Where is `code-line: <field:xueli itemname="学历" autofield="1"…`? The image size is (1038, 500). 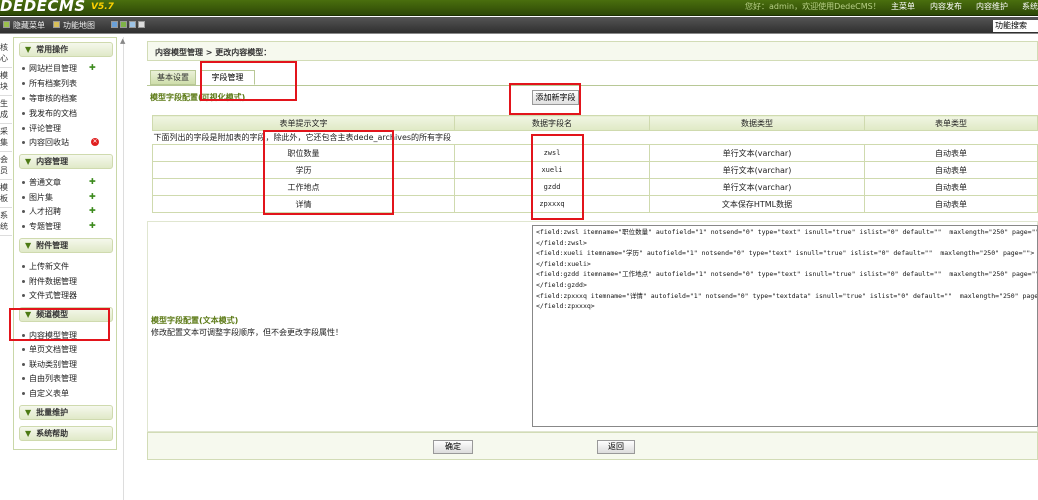
code-line: <field:xueli itemname="学历" autofield="1"… is located at coordinates (785, 253).